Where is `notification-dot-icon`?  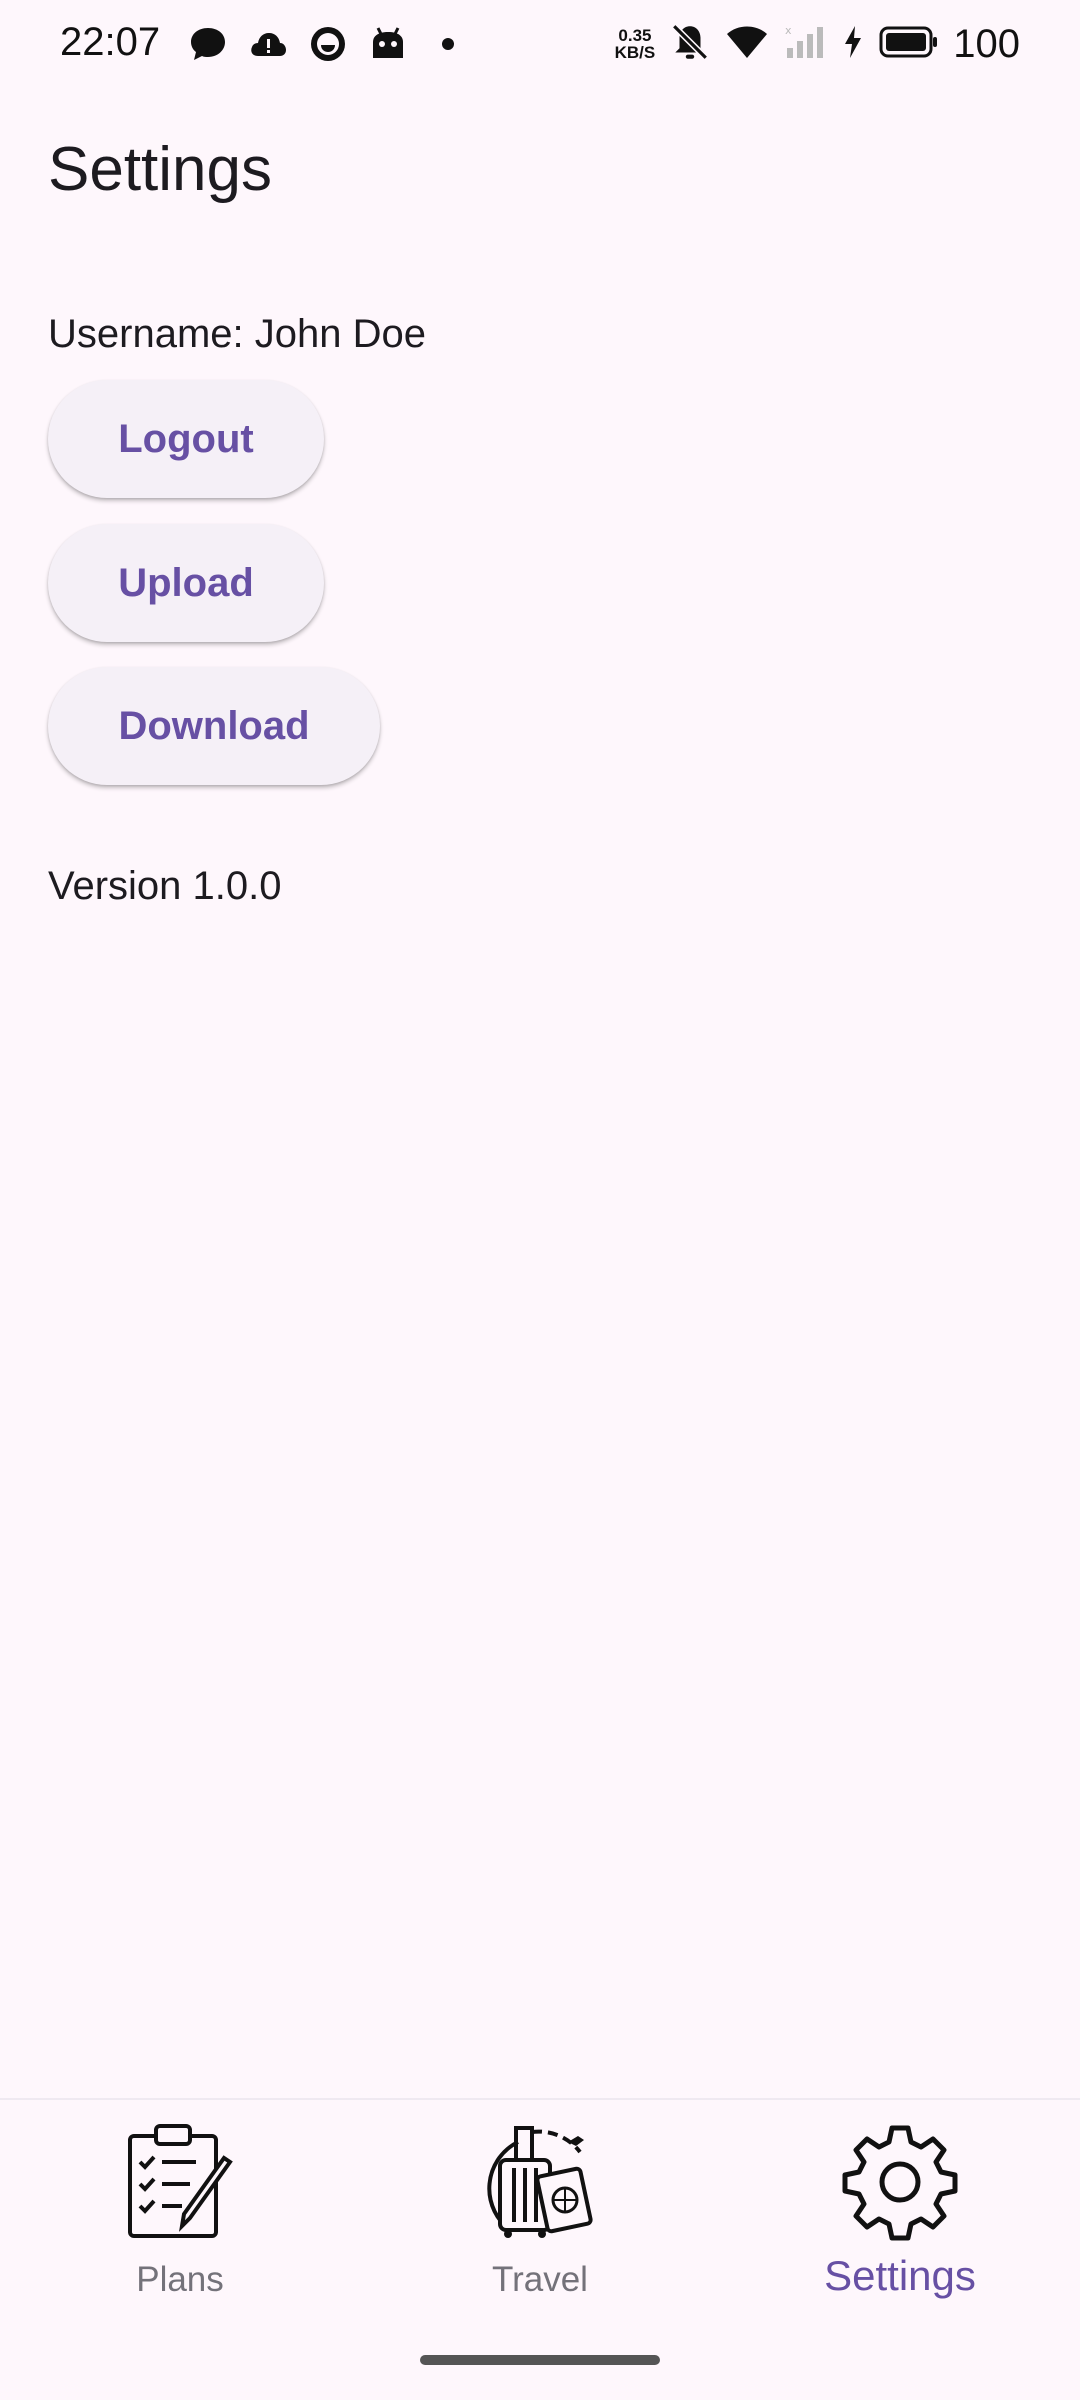 notification-dot-icon is located at coordinates (448, 44).